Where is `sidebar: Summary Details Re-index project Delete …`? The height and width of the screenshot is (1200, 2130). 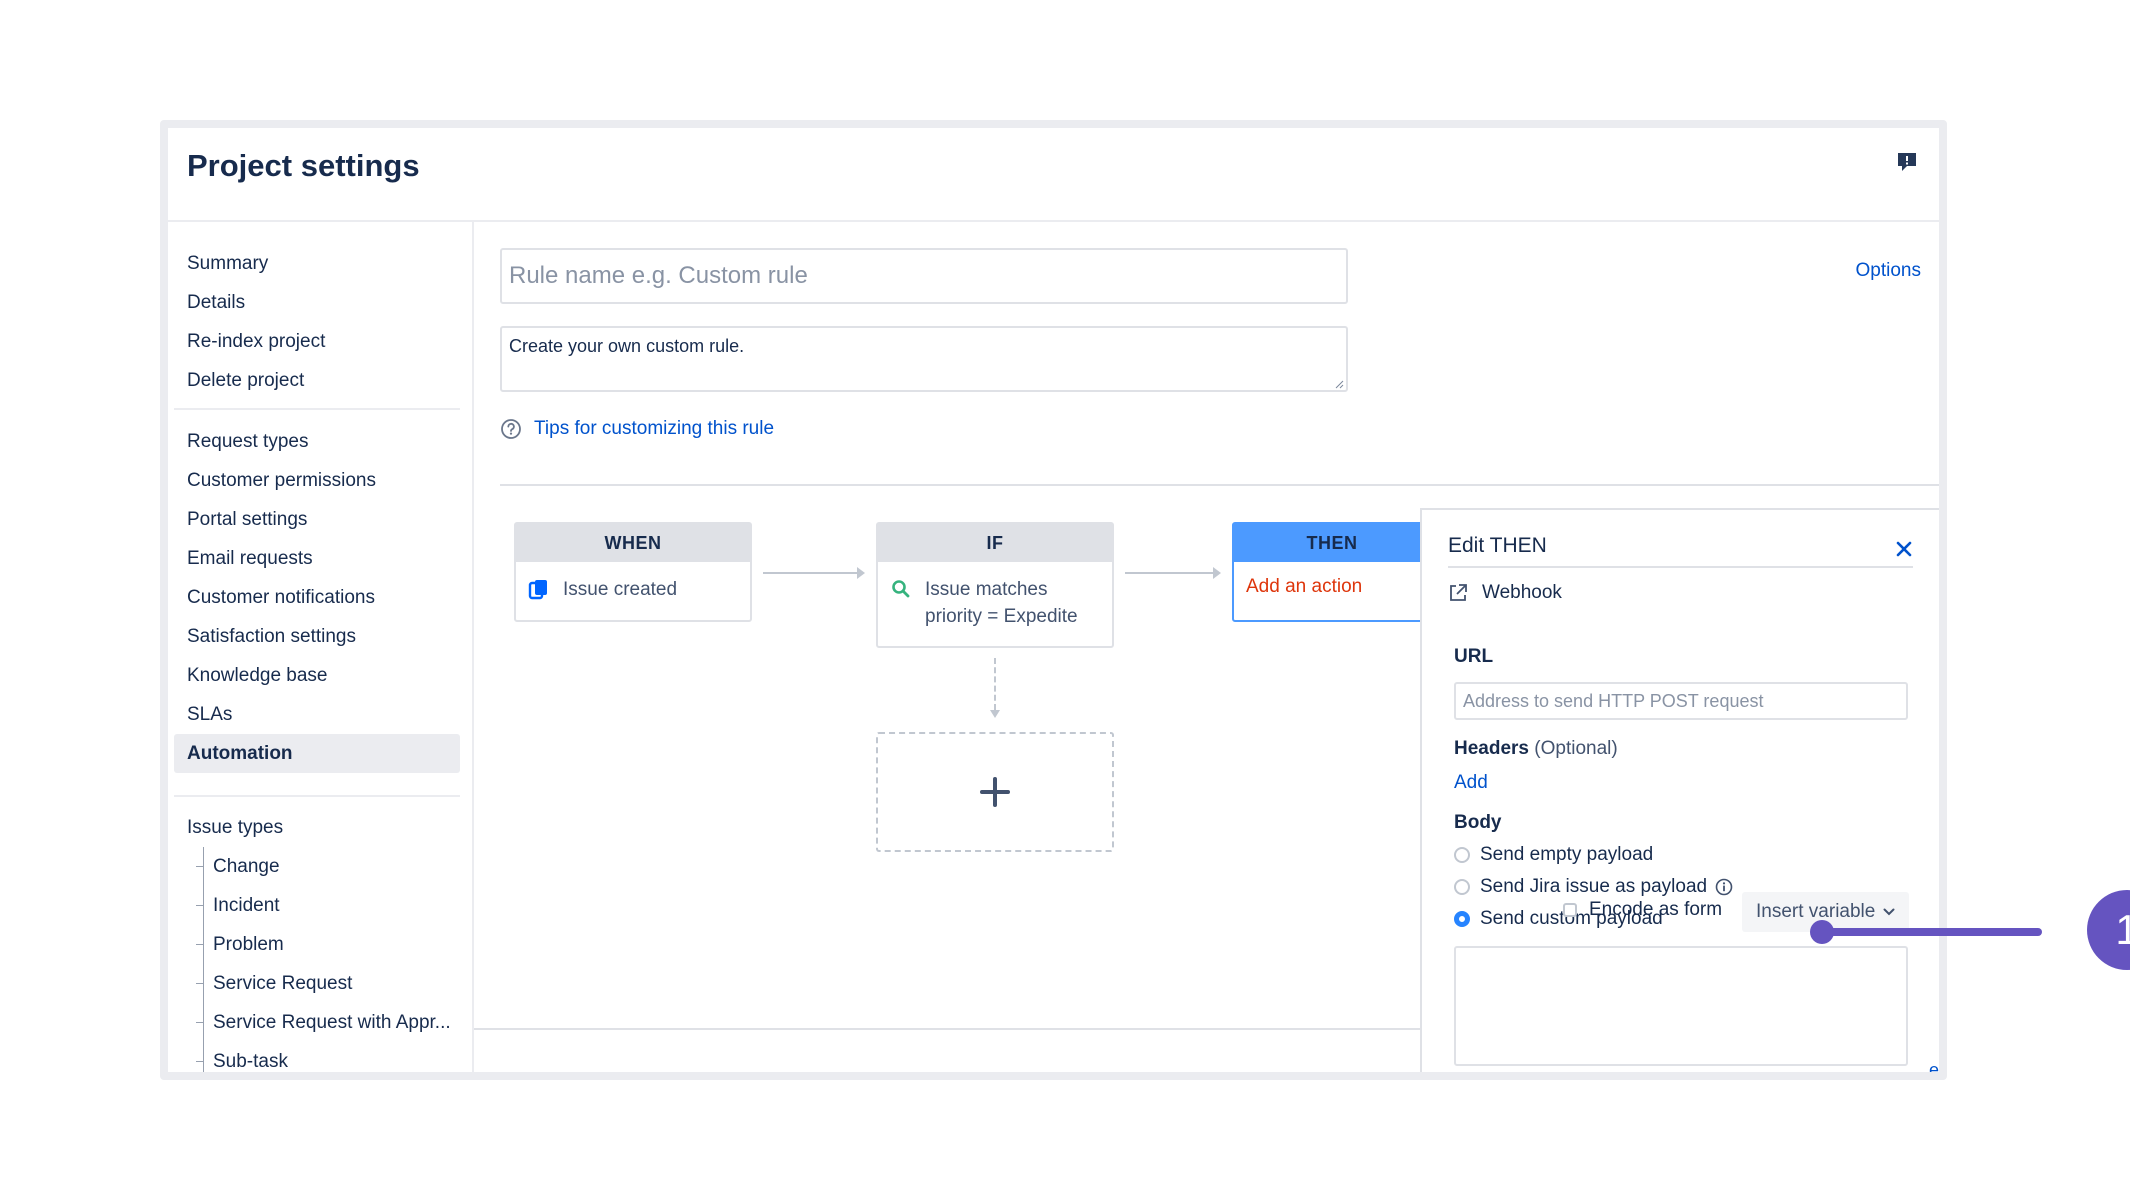 sidebar: Summary Details Re-index project Delete … is located at coordinates (321, 647).